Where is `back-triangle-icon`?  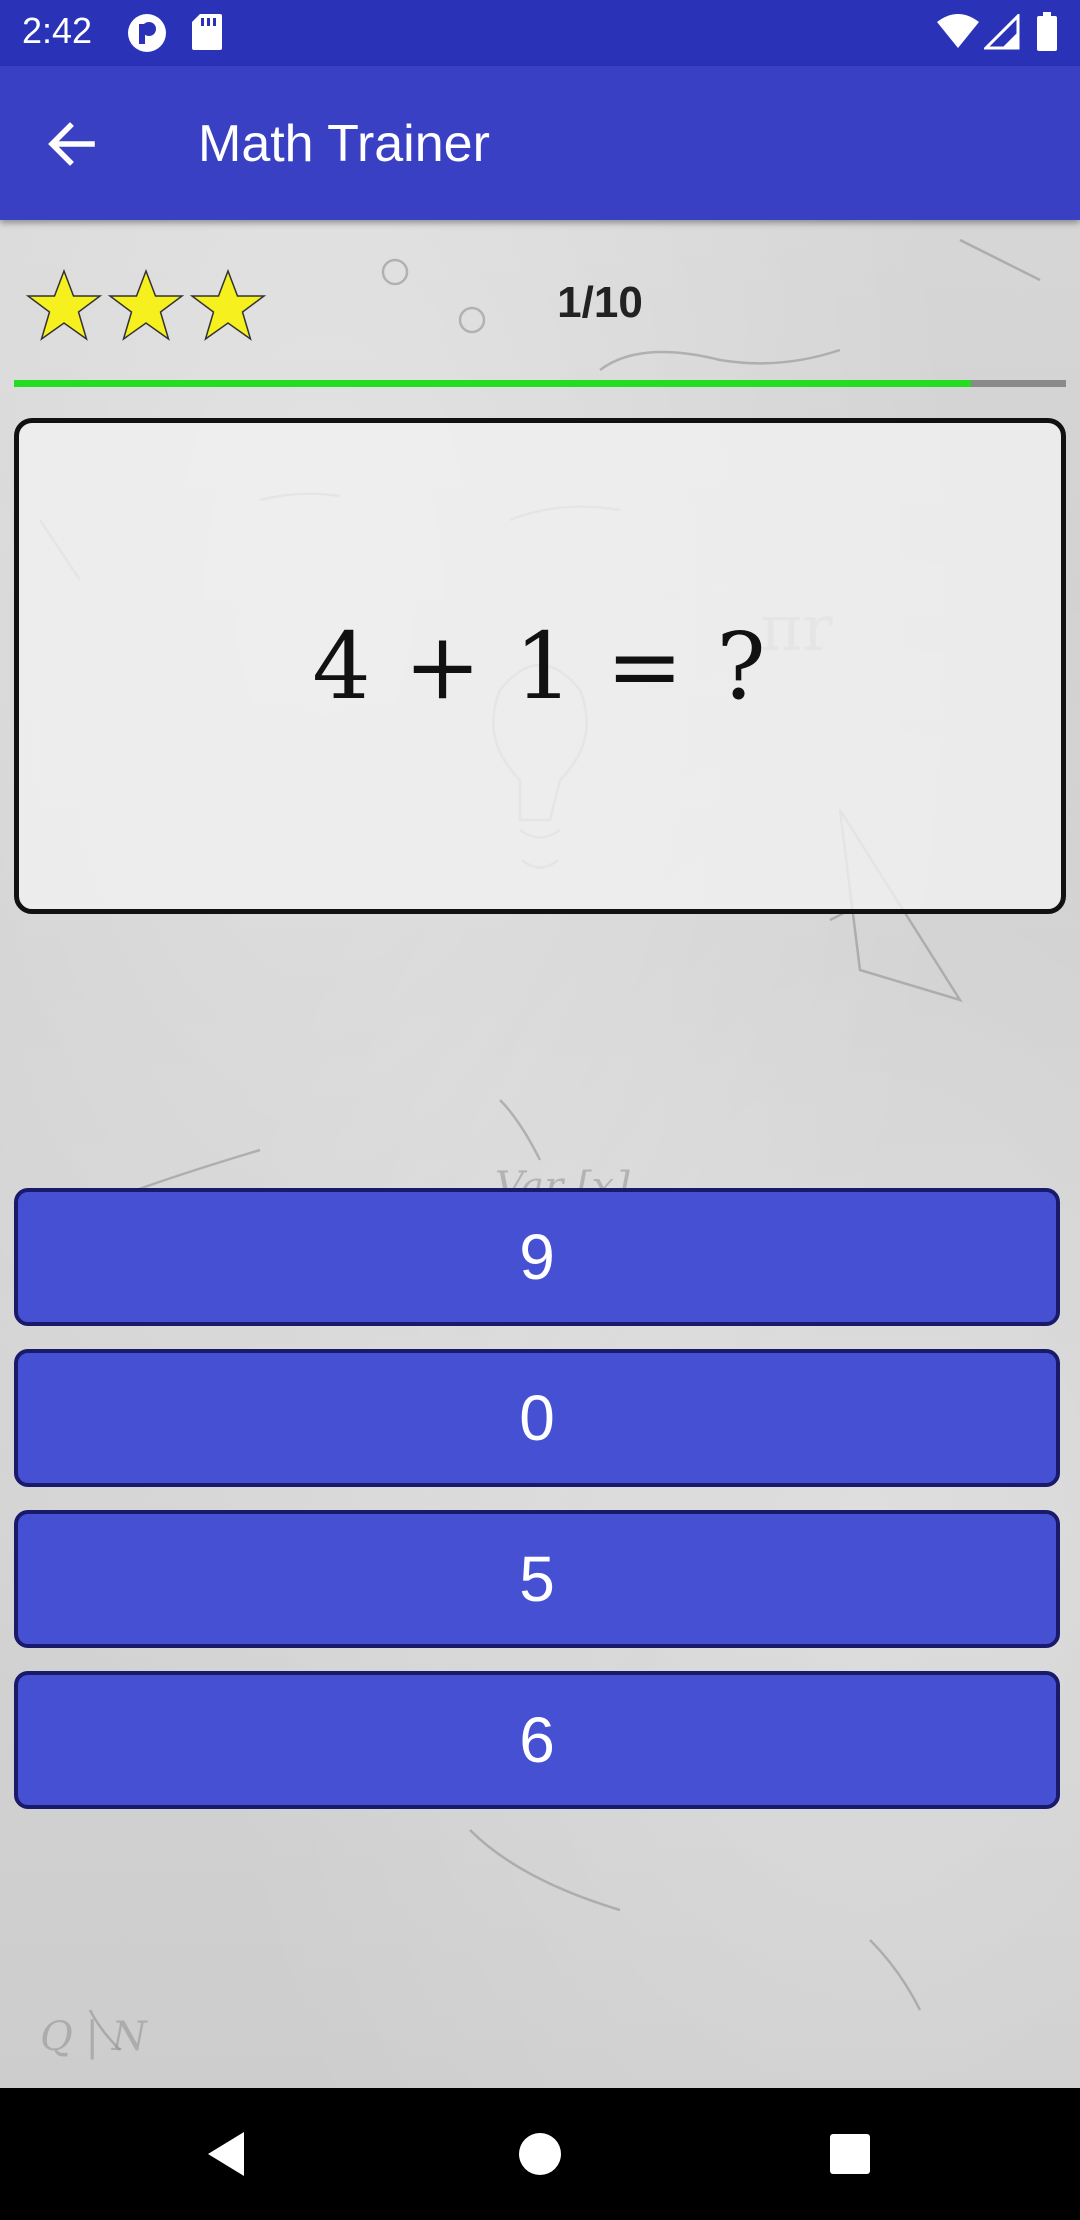 back-triangle-icon is located at coordinates (226, 2154).